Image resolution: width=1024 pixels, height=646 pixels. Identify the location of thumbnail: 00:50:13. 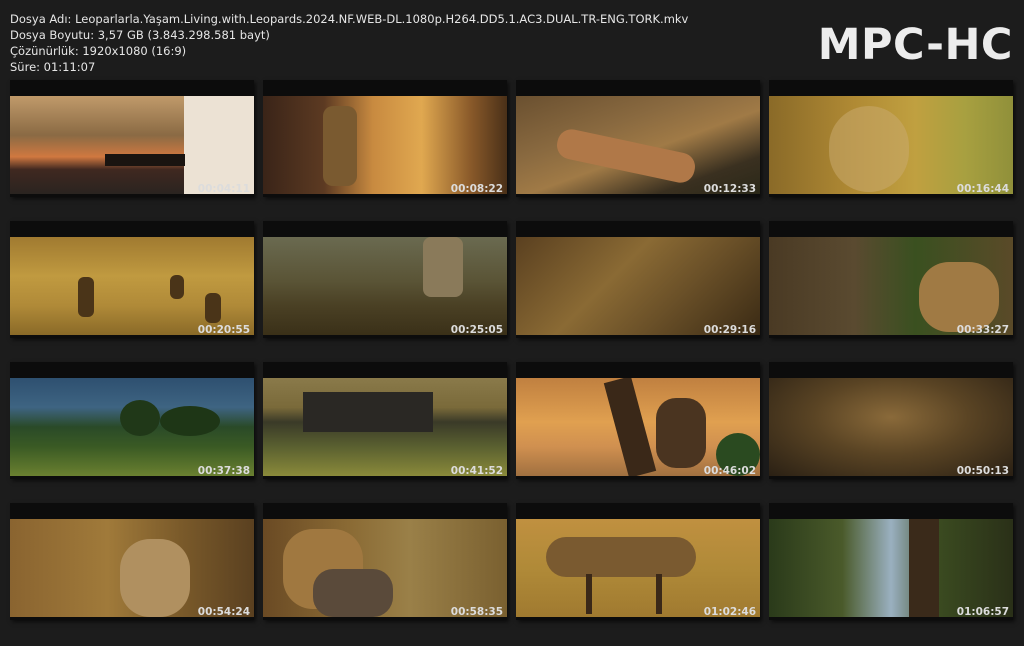
(891, 420).